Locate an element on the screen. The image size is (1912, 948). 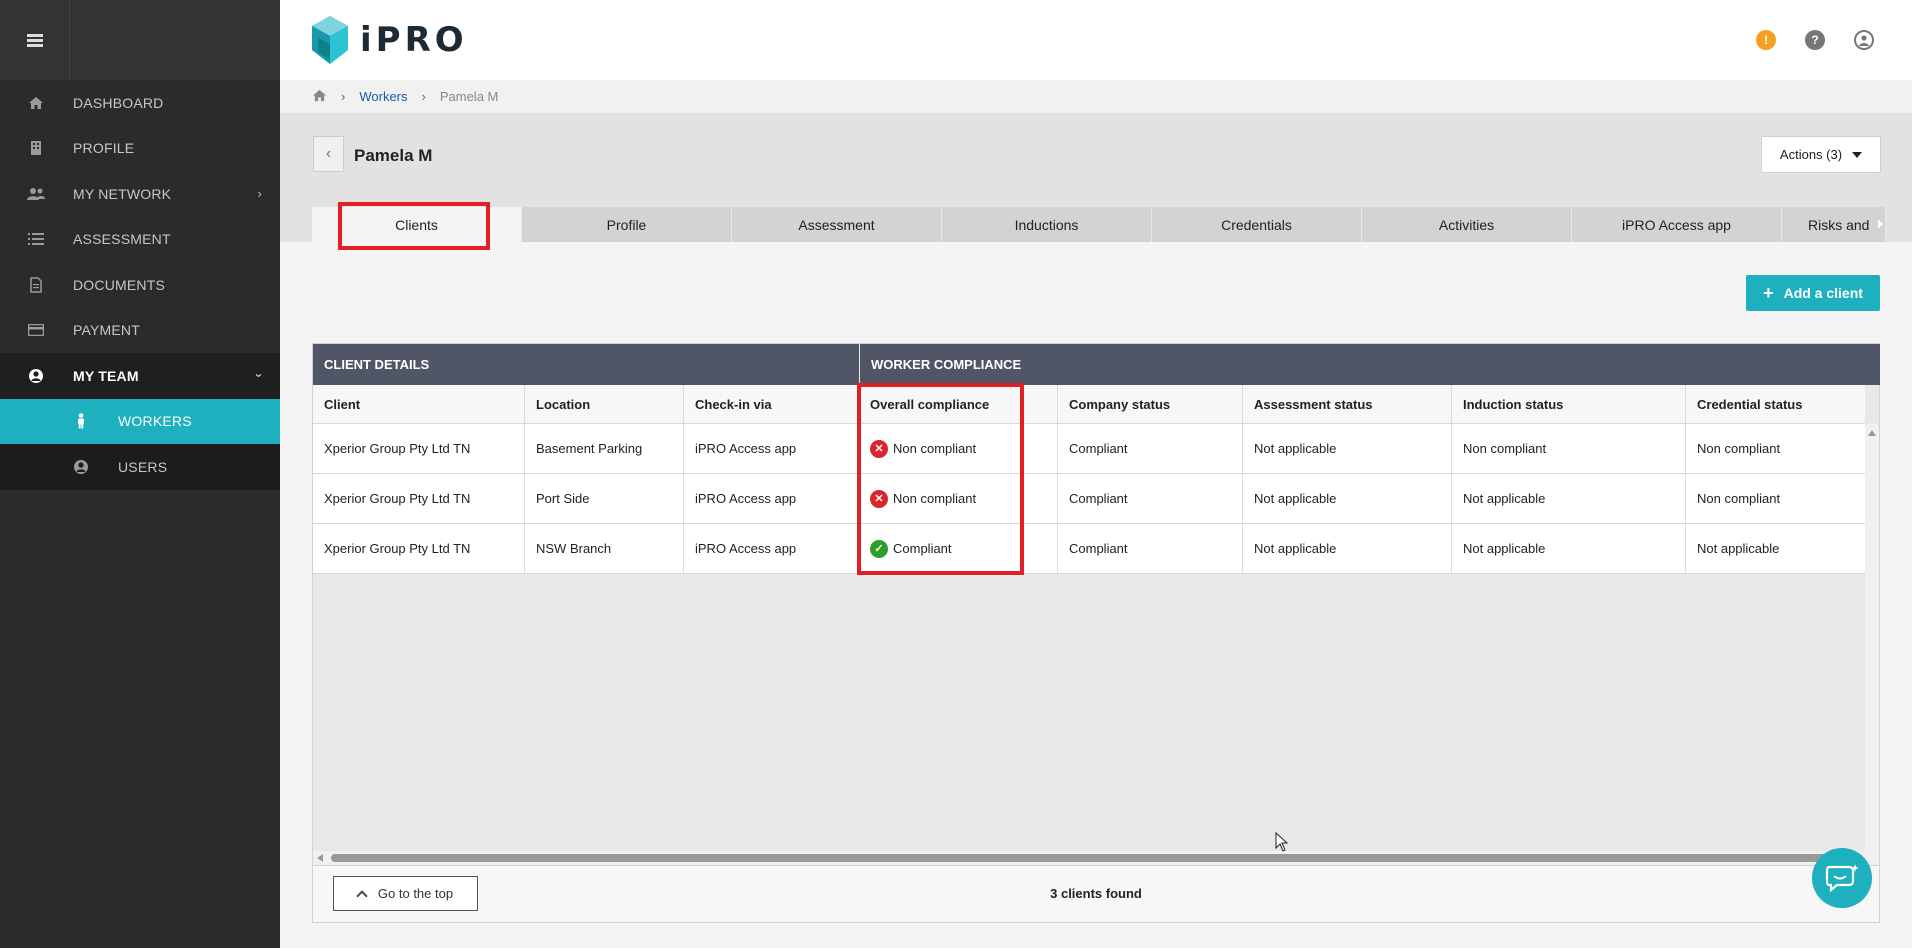
sidebar-item-label: PROFILE is located at coordinates (104, 148).